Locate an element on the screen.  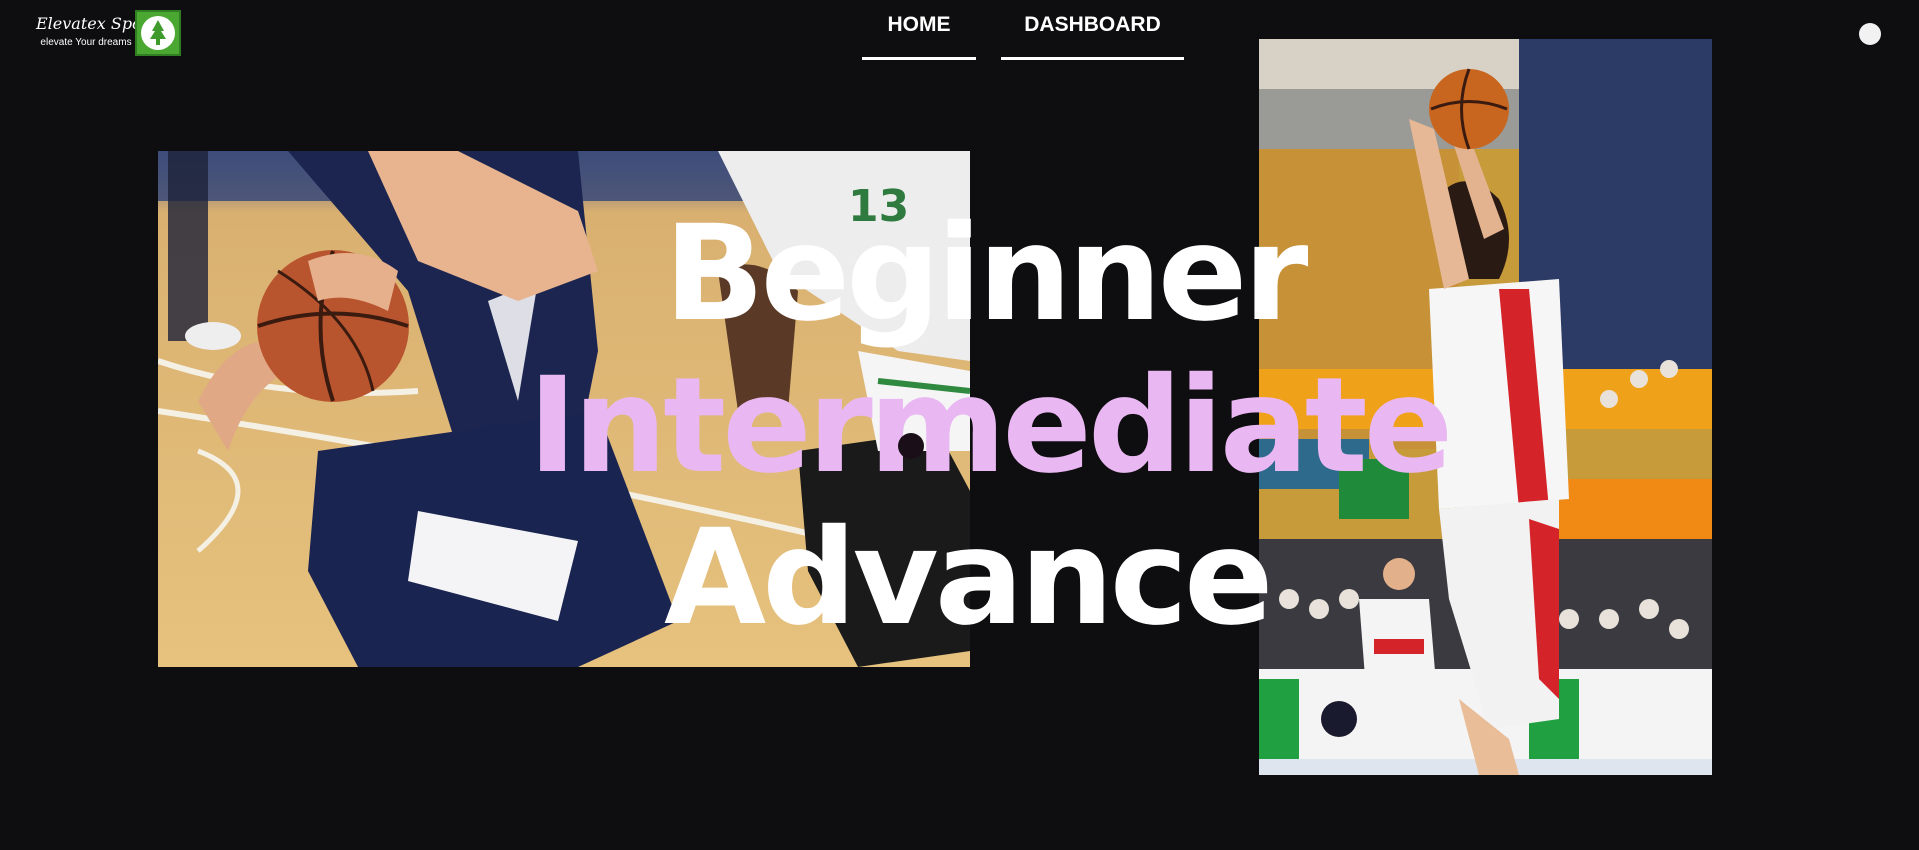
nav-dashboard-tab: DASHBOARD is located at coordinates (1092, 30).